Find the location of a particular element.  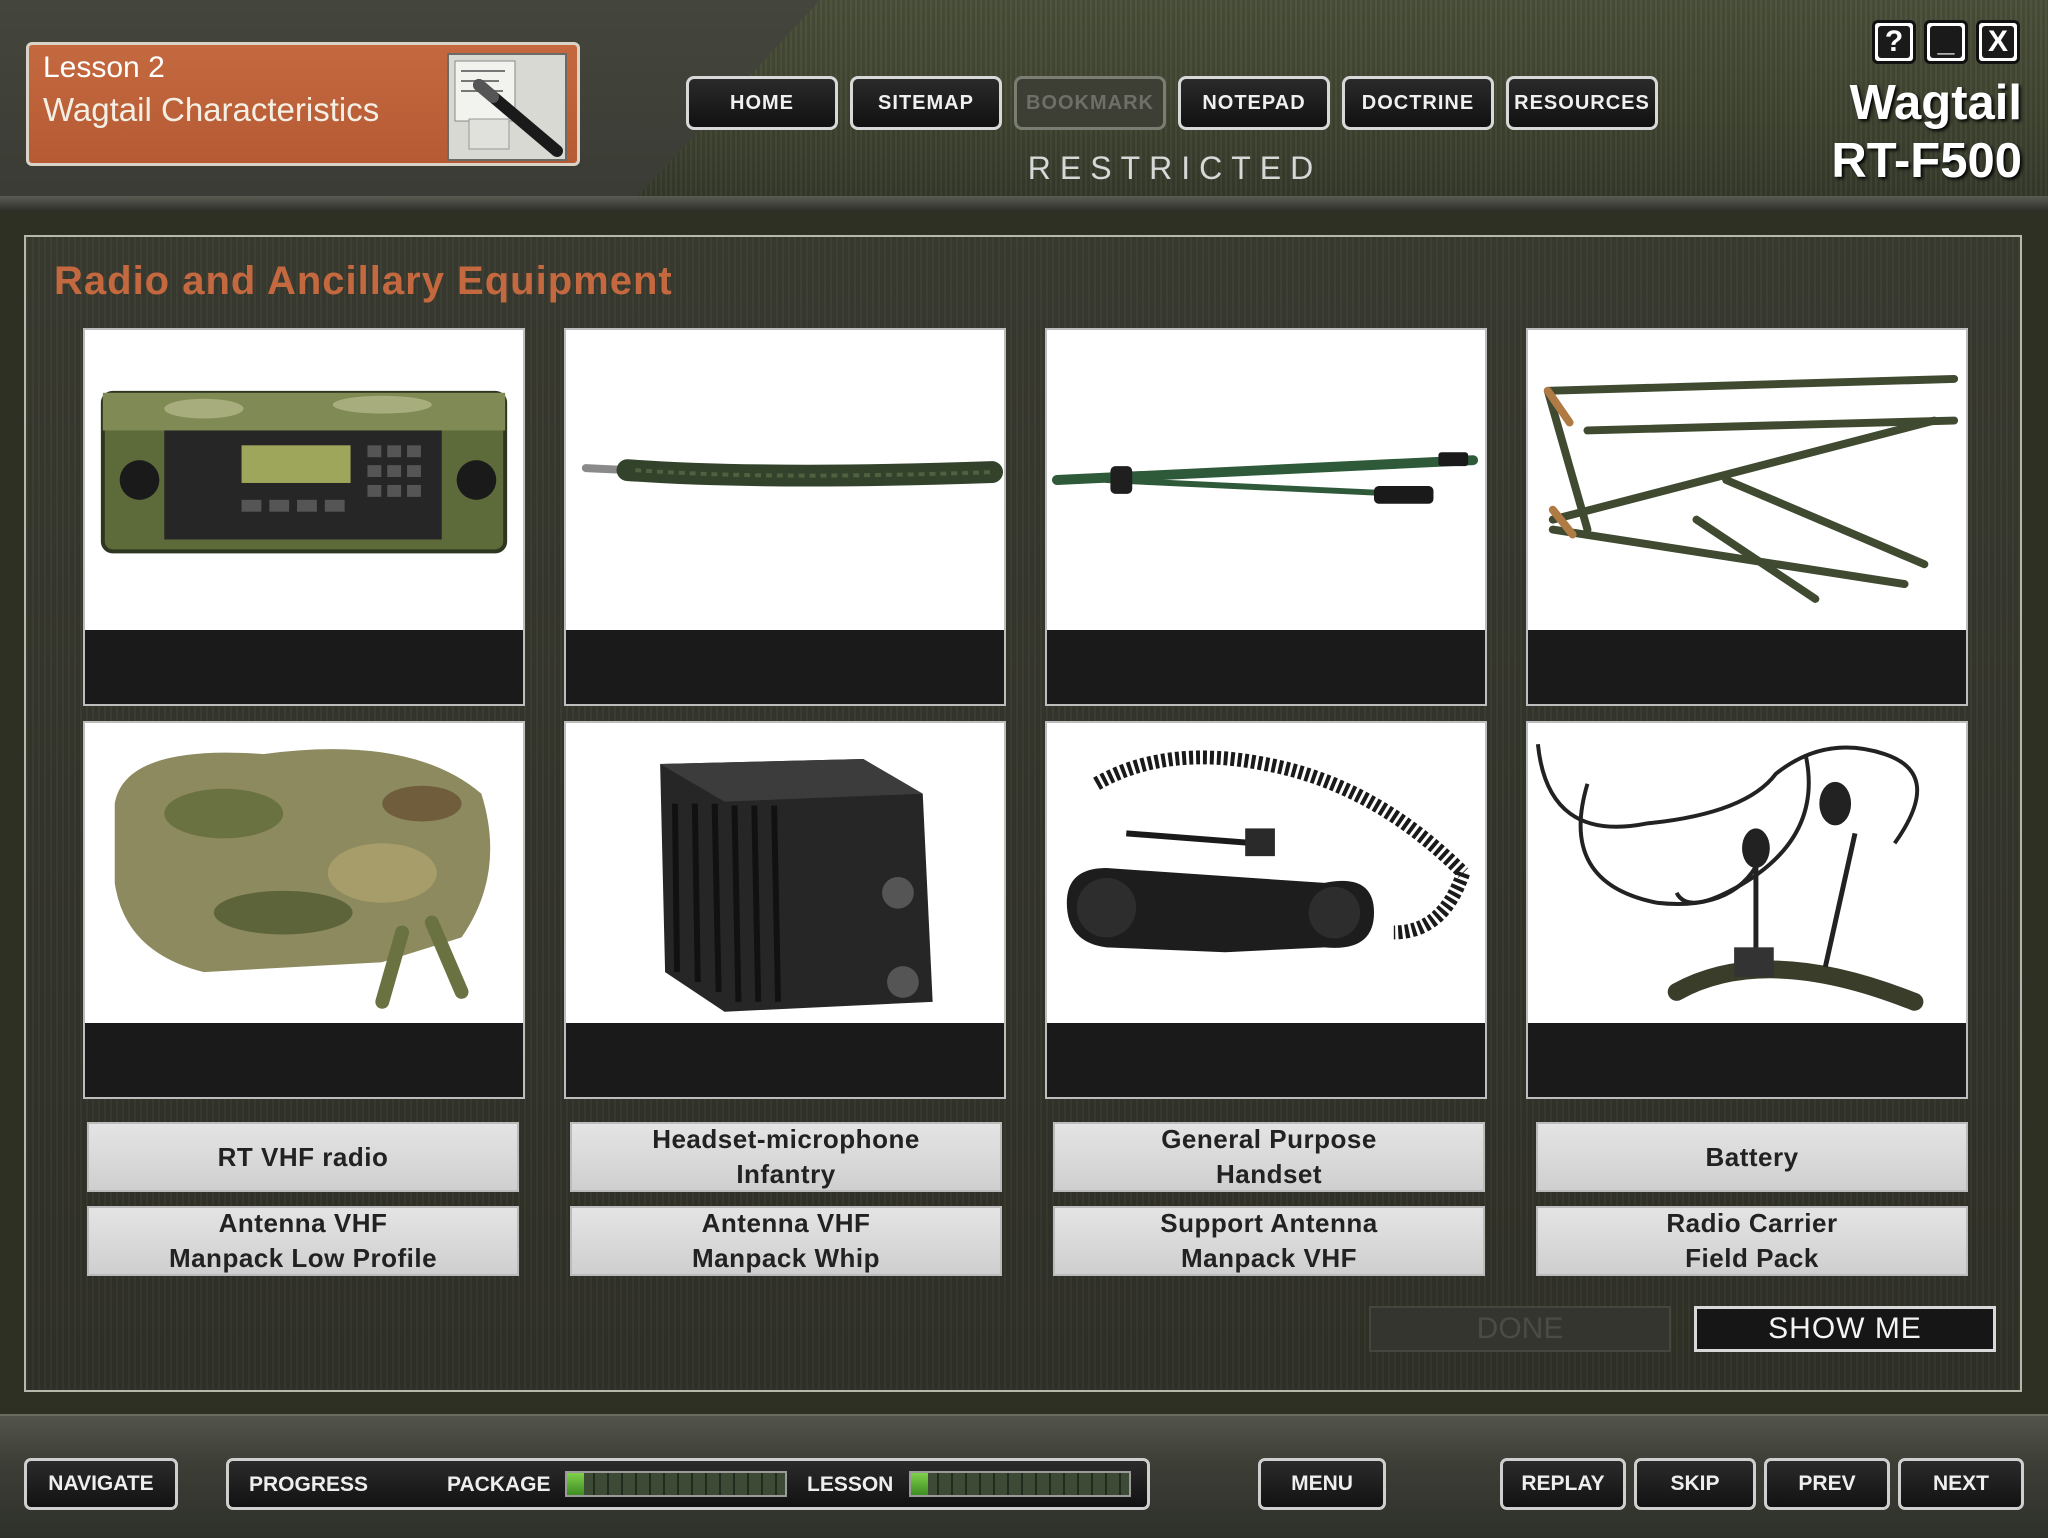

label-tile: Antenna VHF Manpack Whip is located at coordinates (786, 1241).